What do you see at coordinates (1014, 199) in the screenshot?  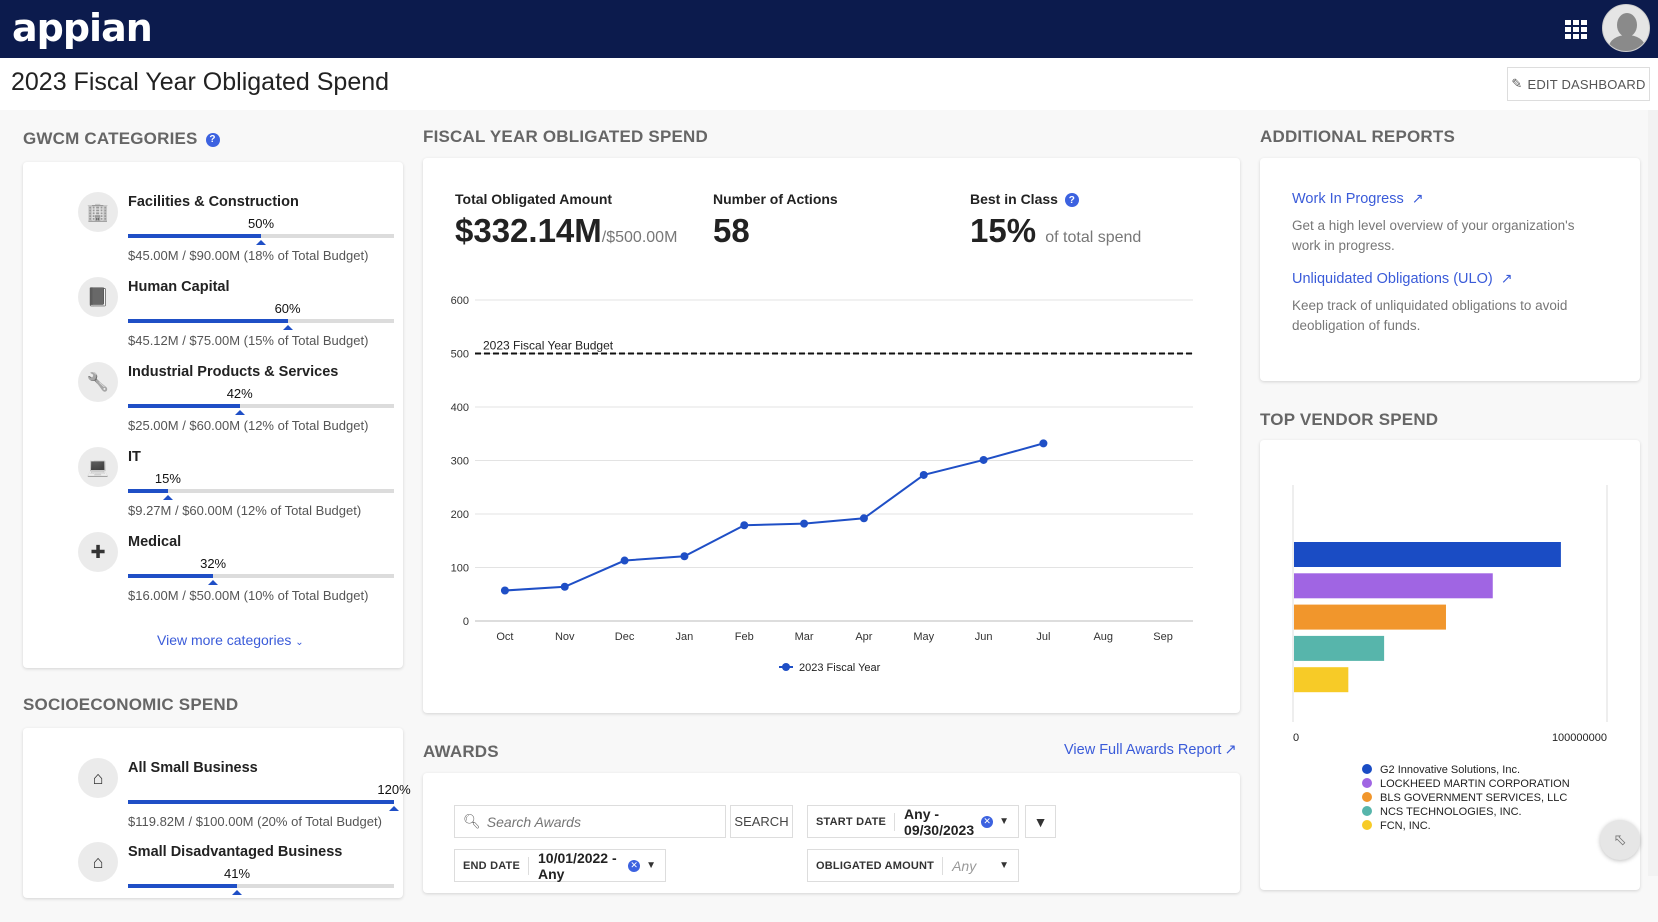 I see `best-in-class-text: Best in Class` at bounding box center [1014, 199].